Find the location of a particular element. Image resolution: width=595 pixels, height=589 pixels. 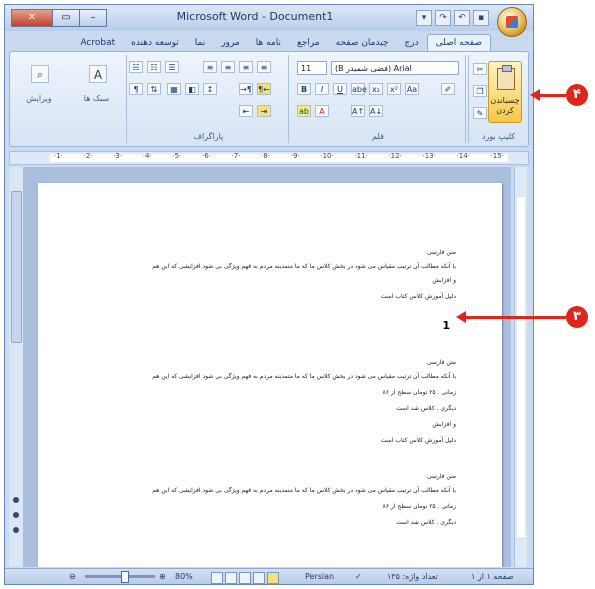

grow-font-icon: A↑ is located at coordinates (358, 111).